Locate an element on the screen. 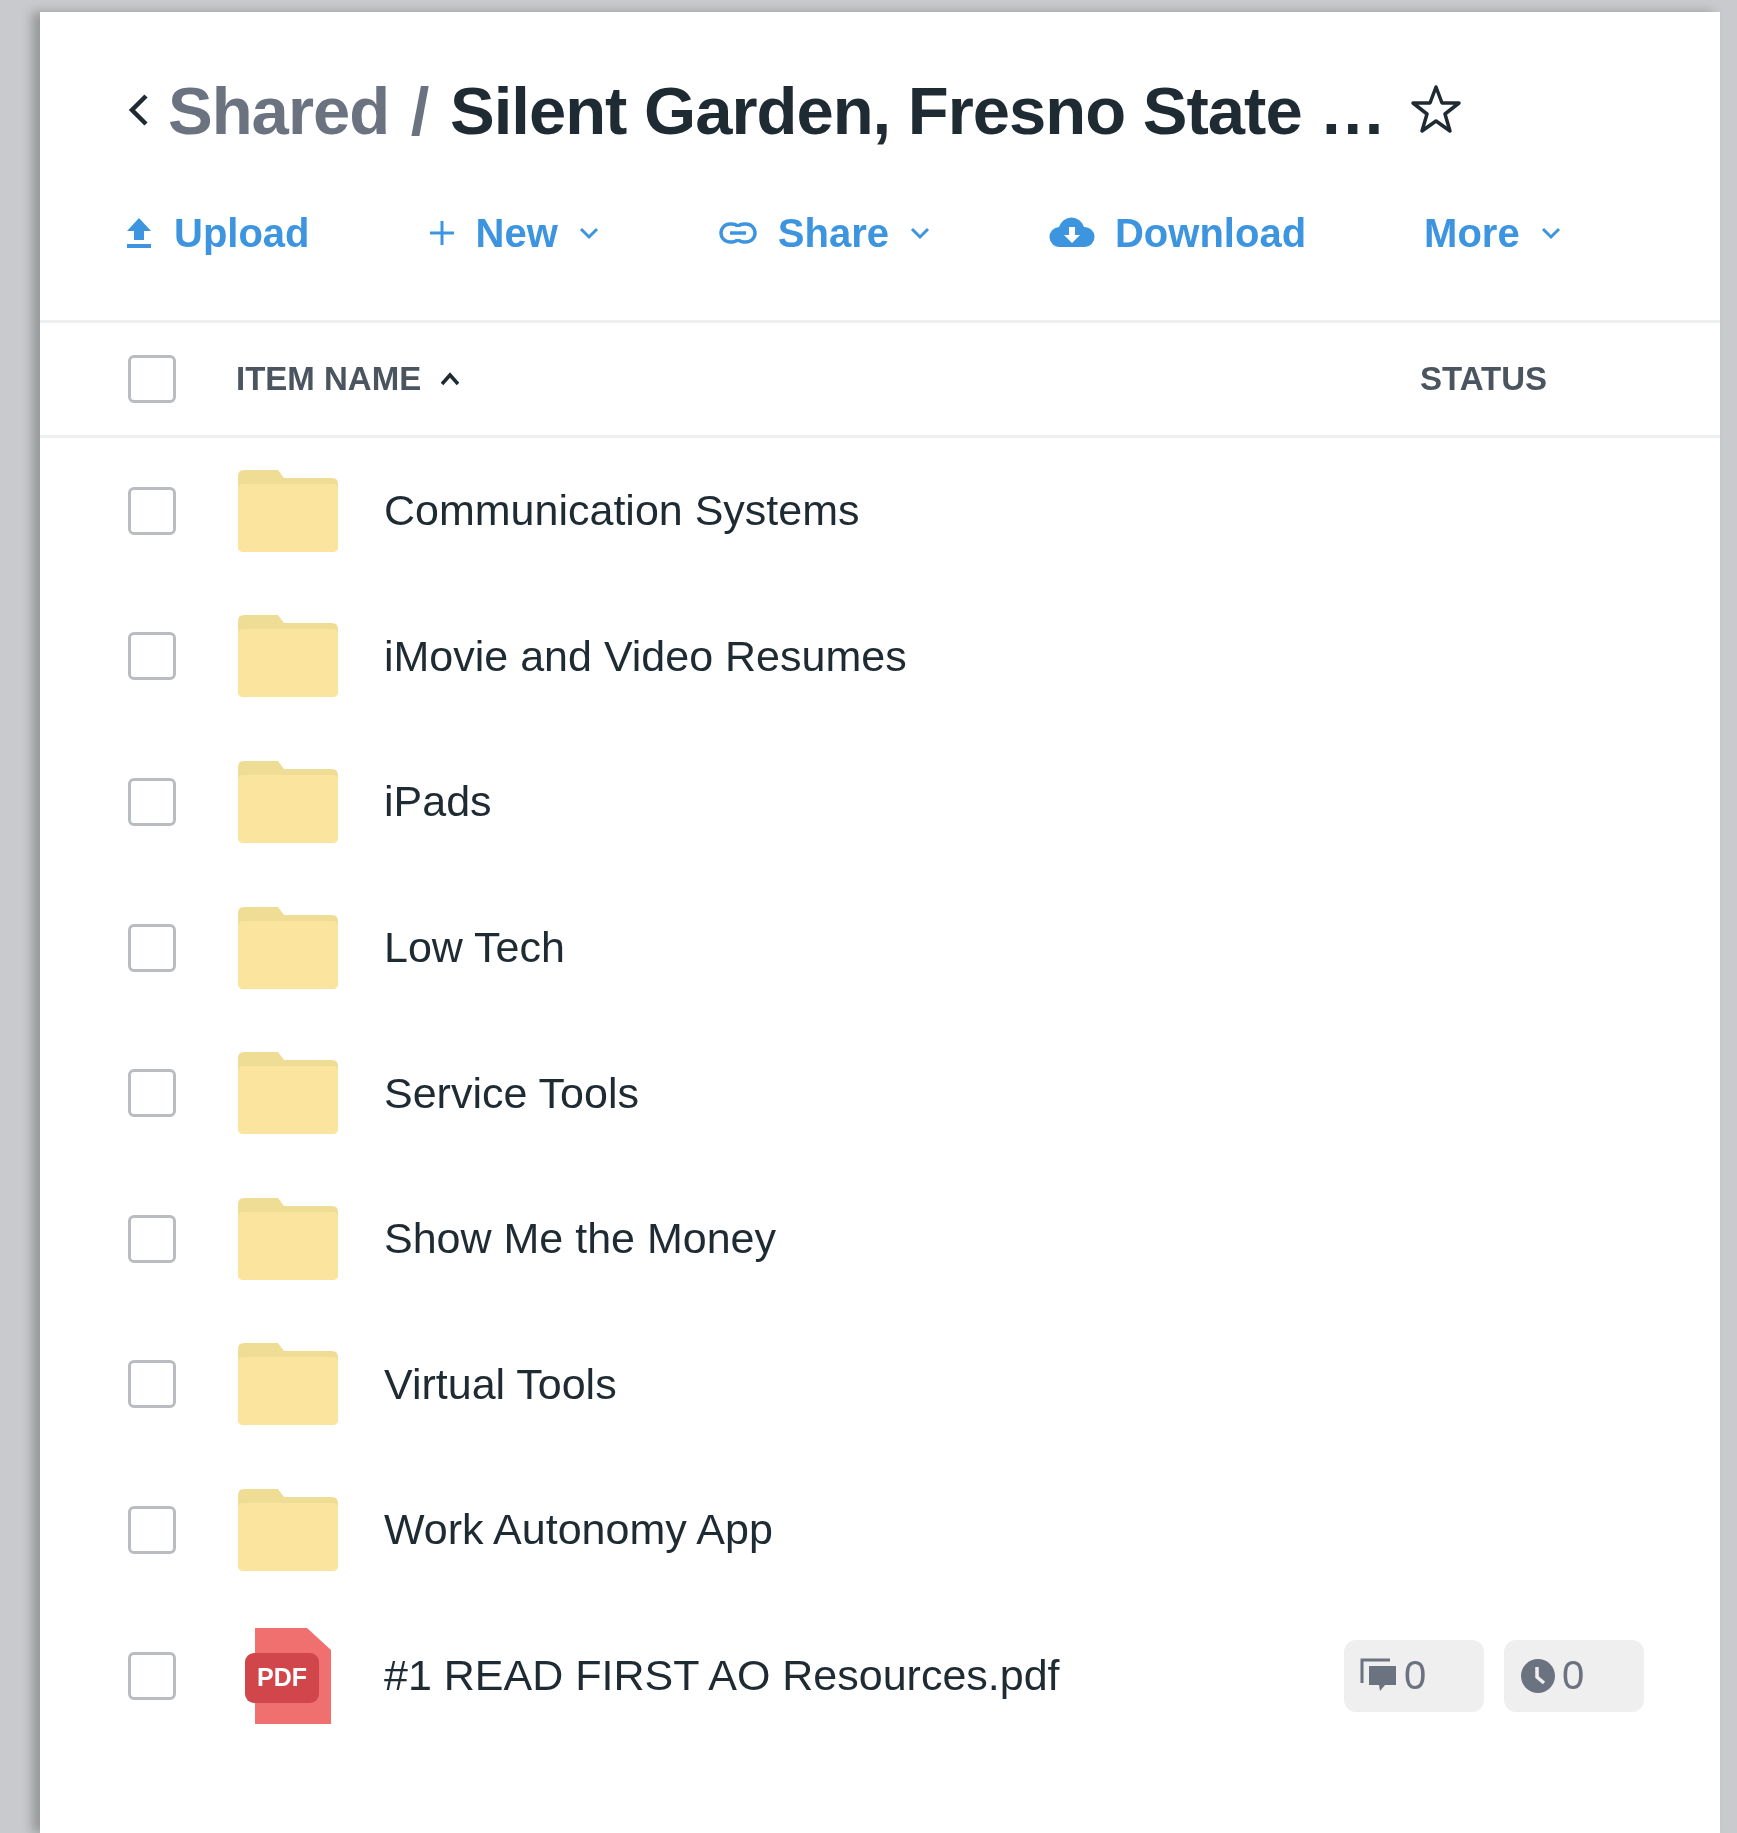 Image resolution: width=1737 pixels, height=1833 pixels. item-name: Show Me the Money is located at coordinates (1052, 1239).